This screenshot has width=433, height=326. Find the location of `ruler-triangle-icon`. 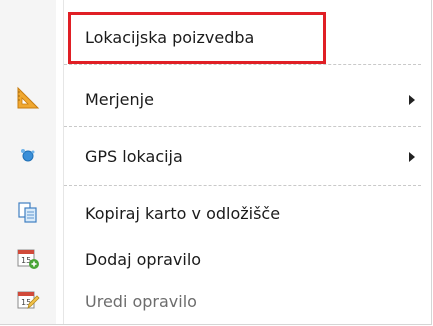

ruler-triangle-icon is located at coordinates (28, 97).